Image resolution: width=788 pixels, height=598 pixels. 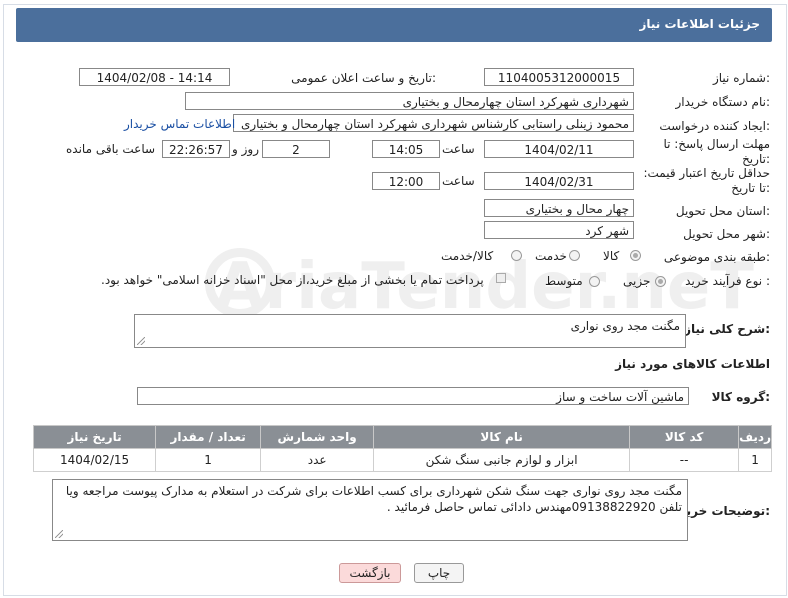 I want to click on process-option-minor: جزیی, so click(x=637, y=281).